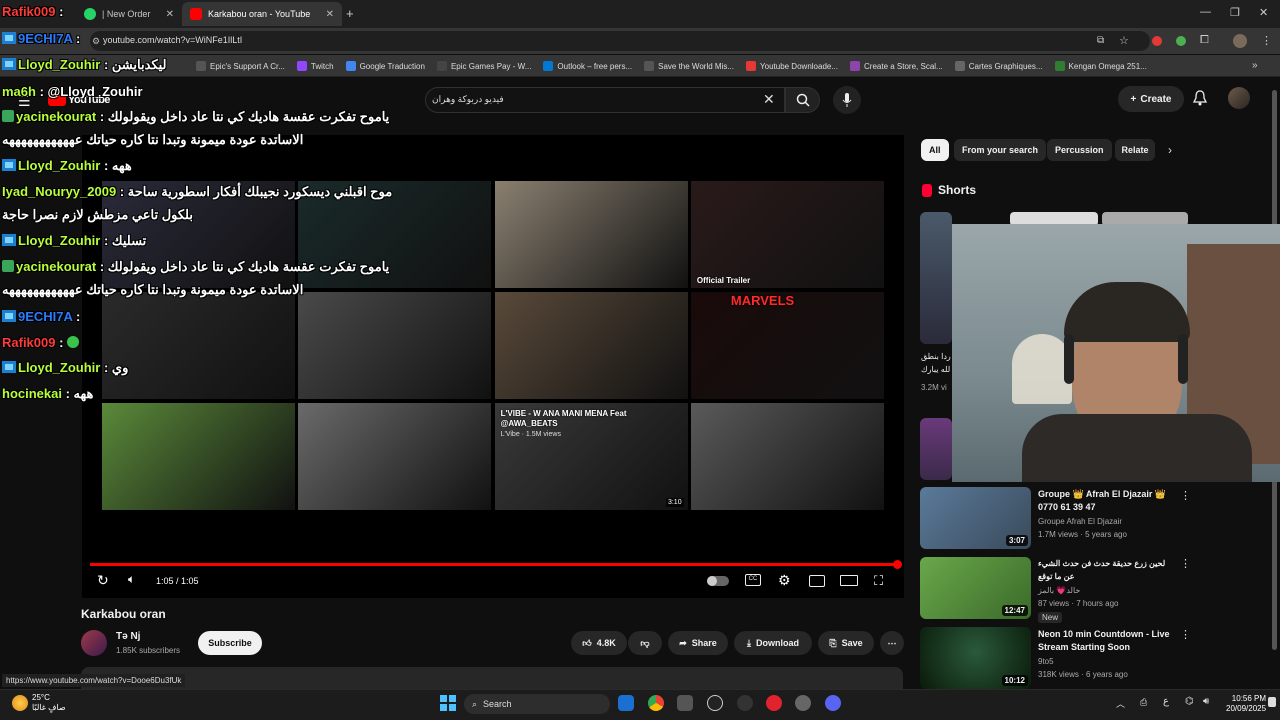 Image resolution: width=1280 pixels, height=720 pixels. What do you see at coordinates (1189, 701) in the screenshot?
I see `network-icon: ⌬` at bounding box center [1189, 701].